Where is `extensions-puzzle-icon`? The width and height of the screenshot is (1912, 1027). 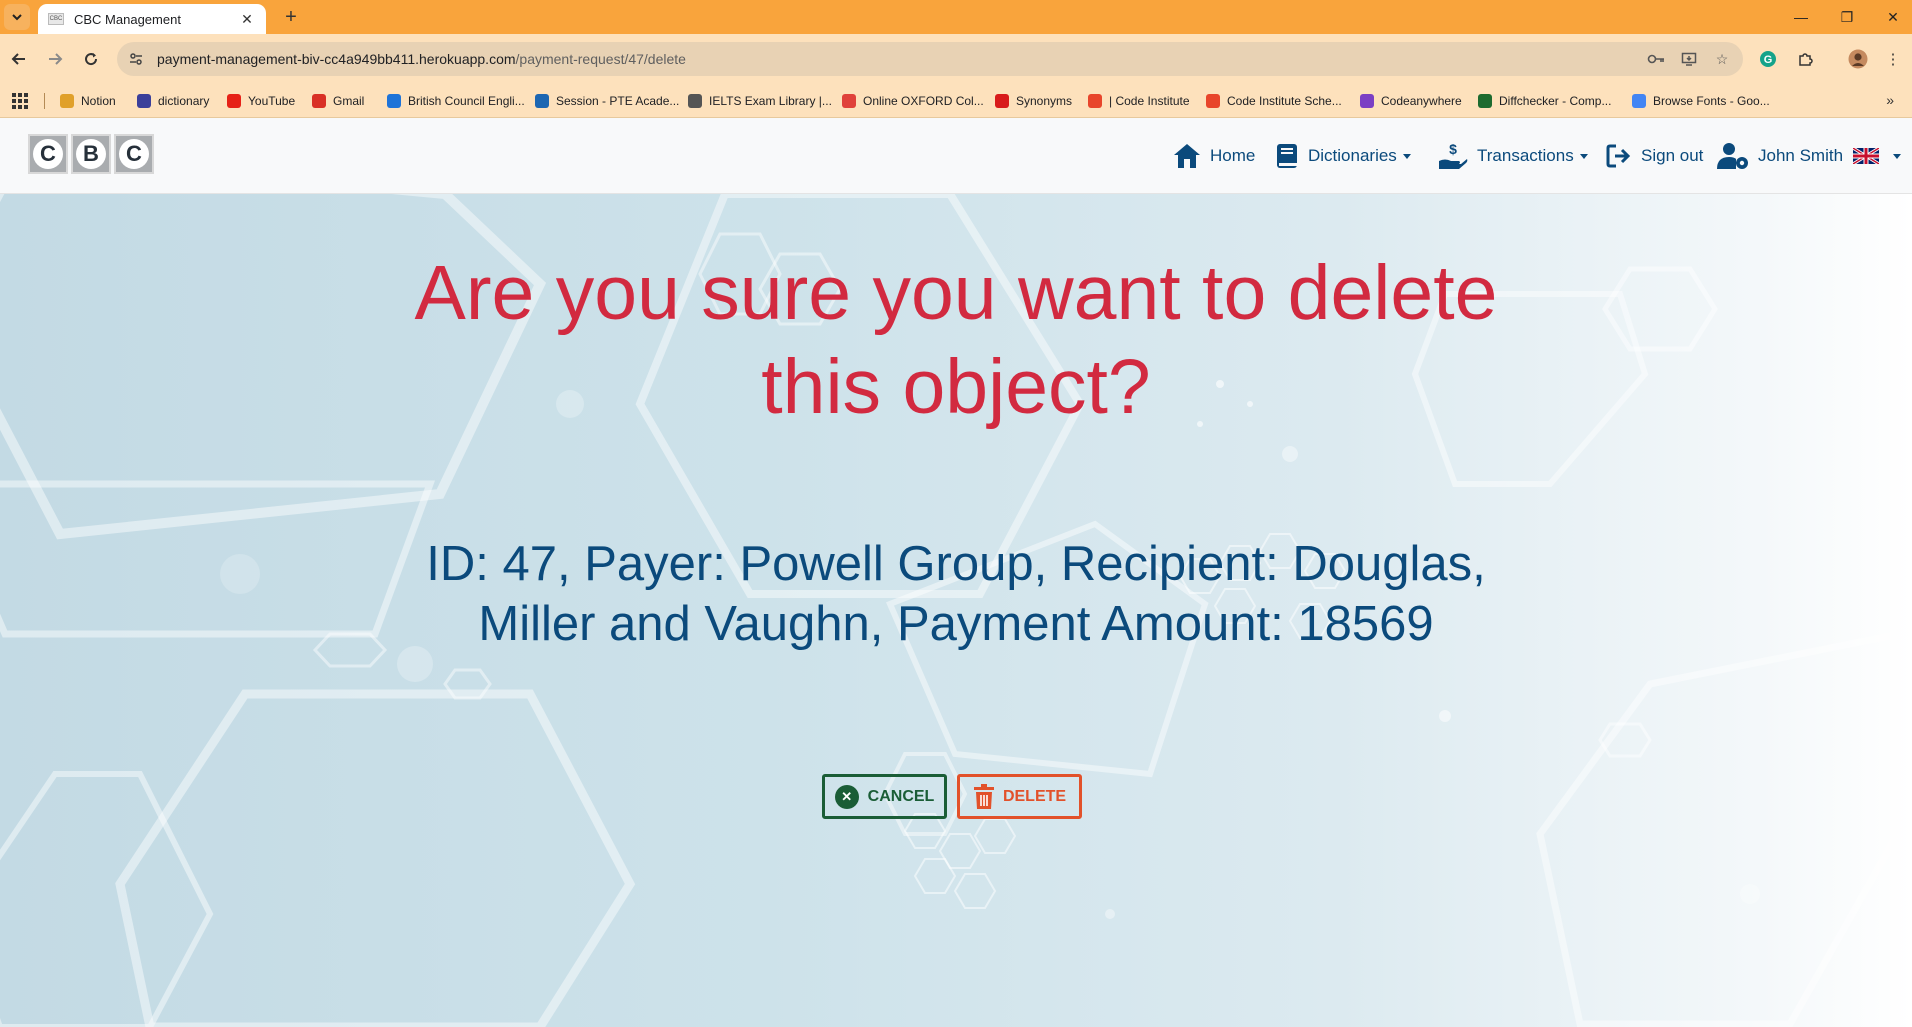 extensions-puzzle-icon is located at coordinates (1805, 59).